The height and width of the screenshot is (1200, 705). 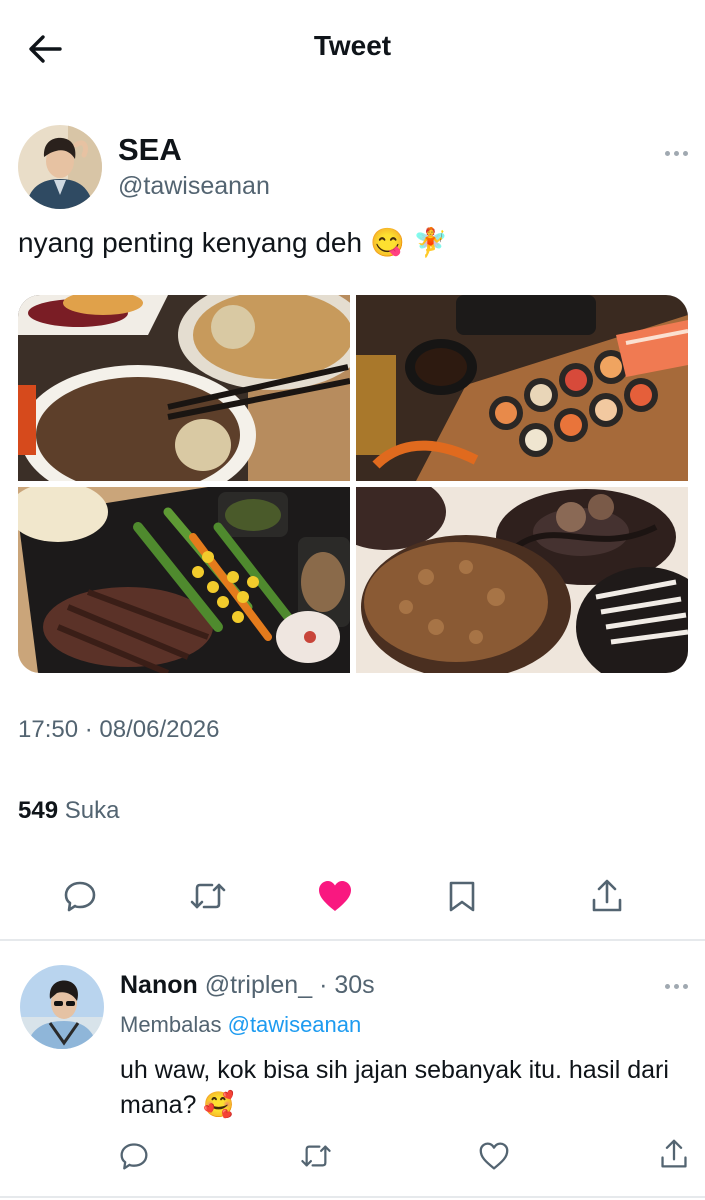 I want to click on reply-retweet-button, so click(x=316, y=1156).